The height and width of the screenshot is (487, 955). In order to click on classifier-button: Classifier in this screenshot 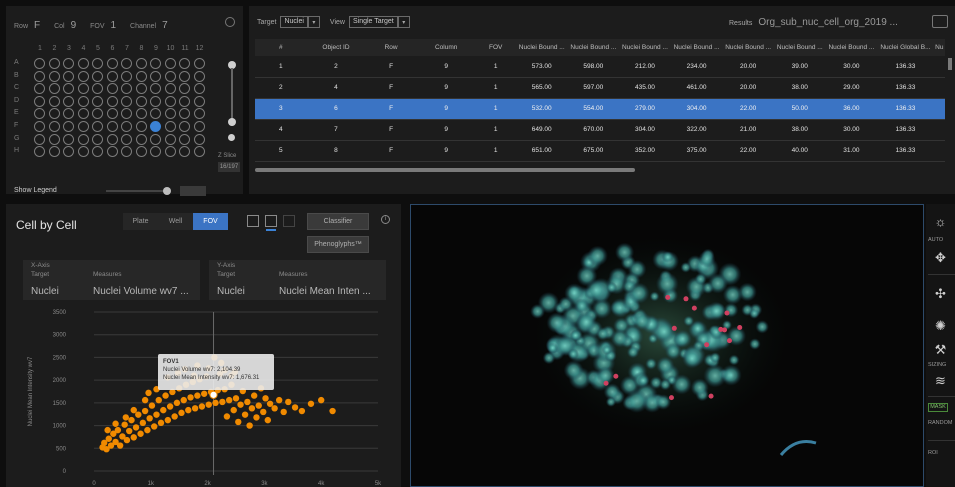, I will do `click(338, 221)`.